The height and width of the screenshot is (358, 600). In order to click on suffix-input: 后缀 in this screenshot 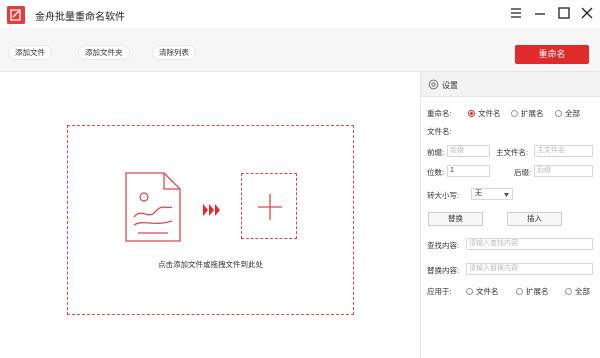, I will do `click(563, 171)`.